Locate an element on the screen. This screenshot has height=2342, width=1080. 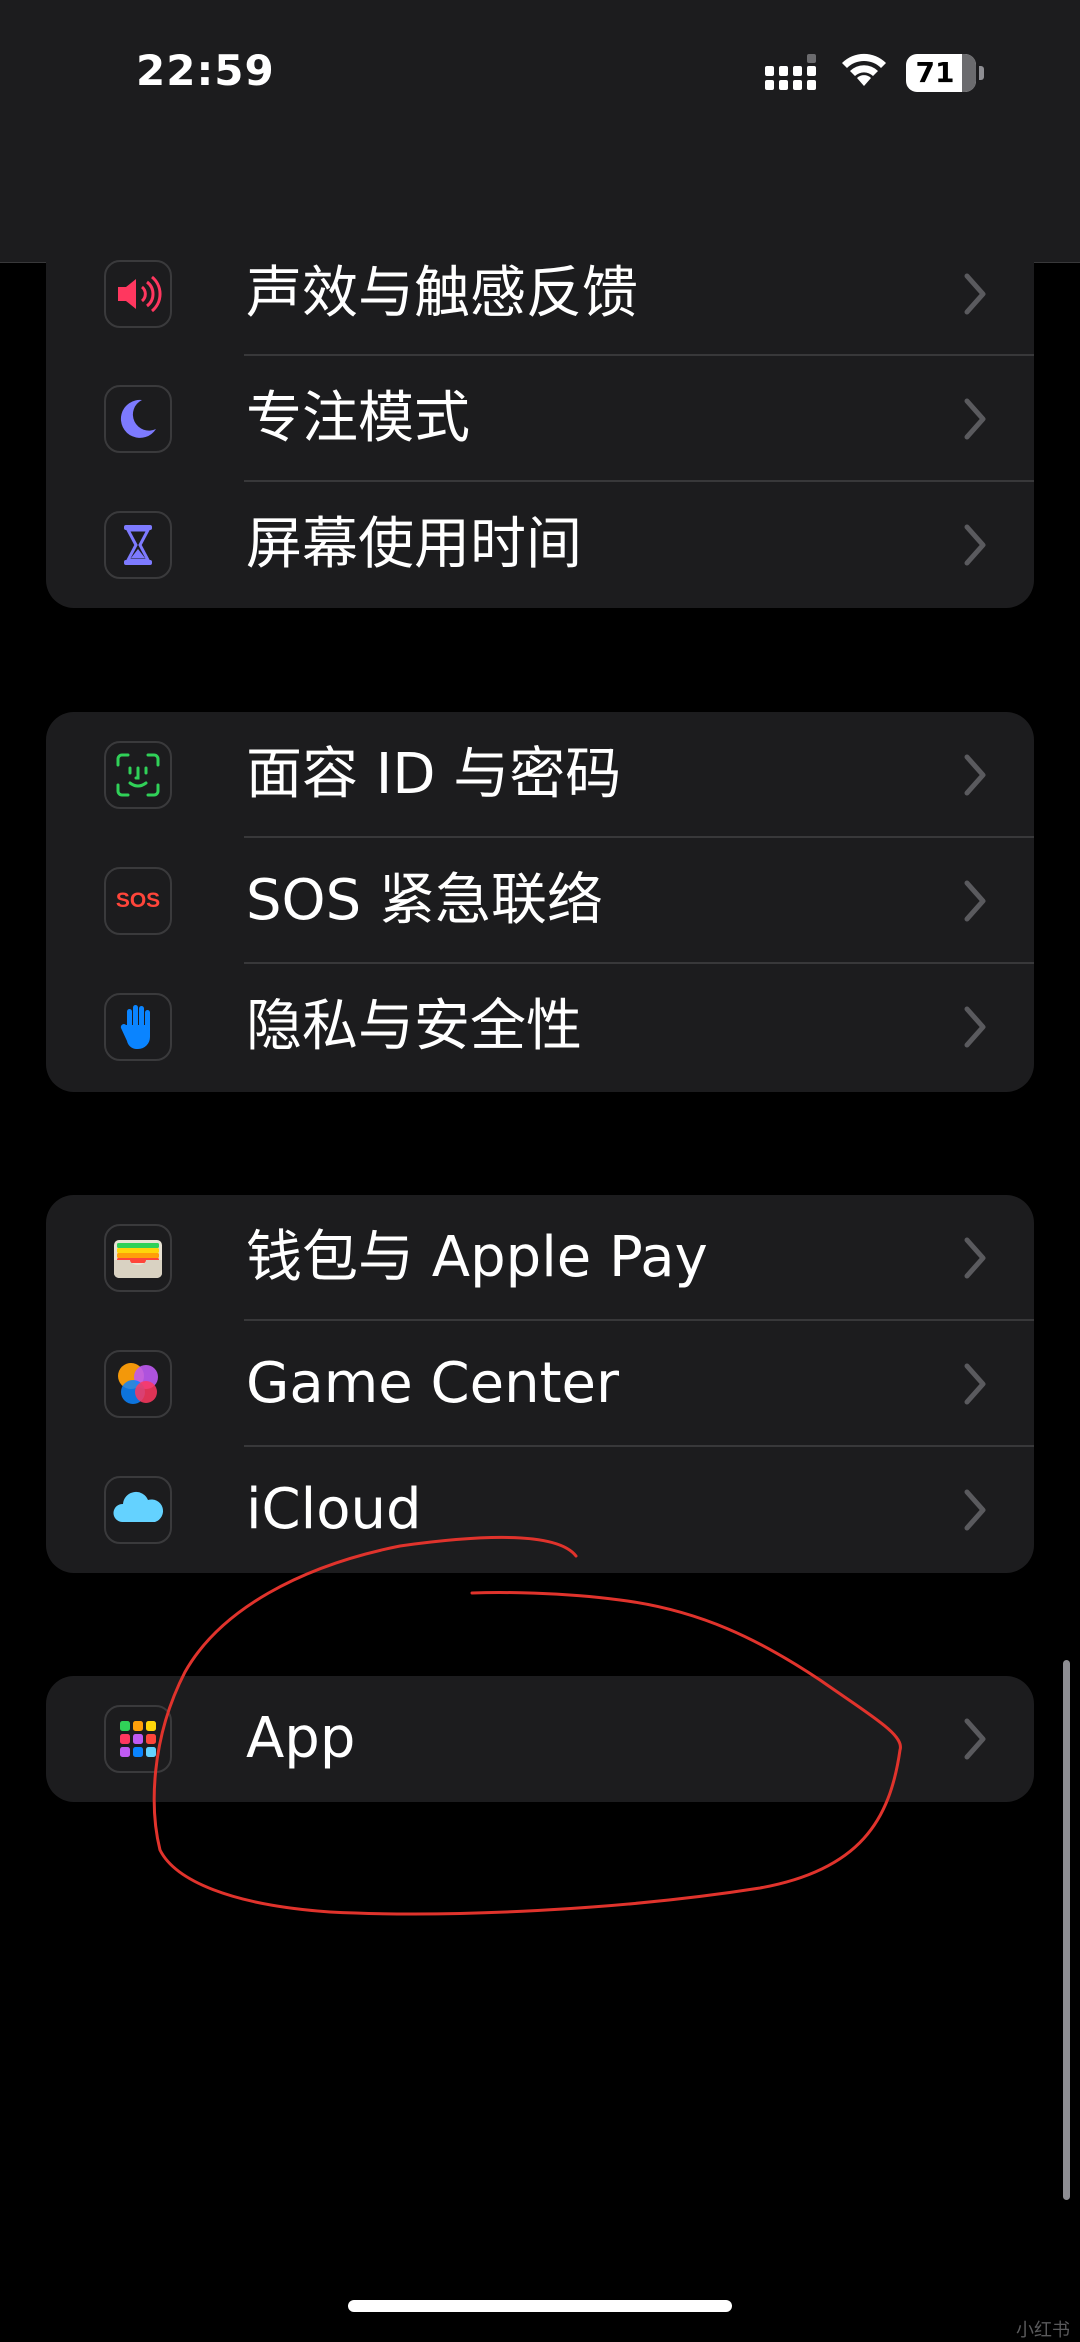
settings-row-label: iCloud is located at coordinates (334, 1509).